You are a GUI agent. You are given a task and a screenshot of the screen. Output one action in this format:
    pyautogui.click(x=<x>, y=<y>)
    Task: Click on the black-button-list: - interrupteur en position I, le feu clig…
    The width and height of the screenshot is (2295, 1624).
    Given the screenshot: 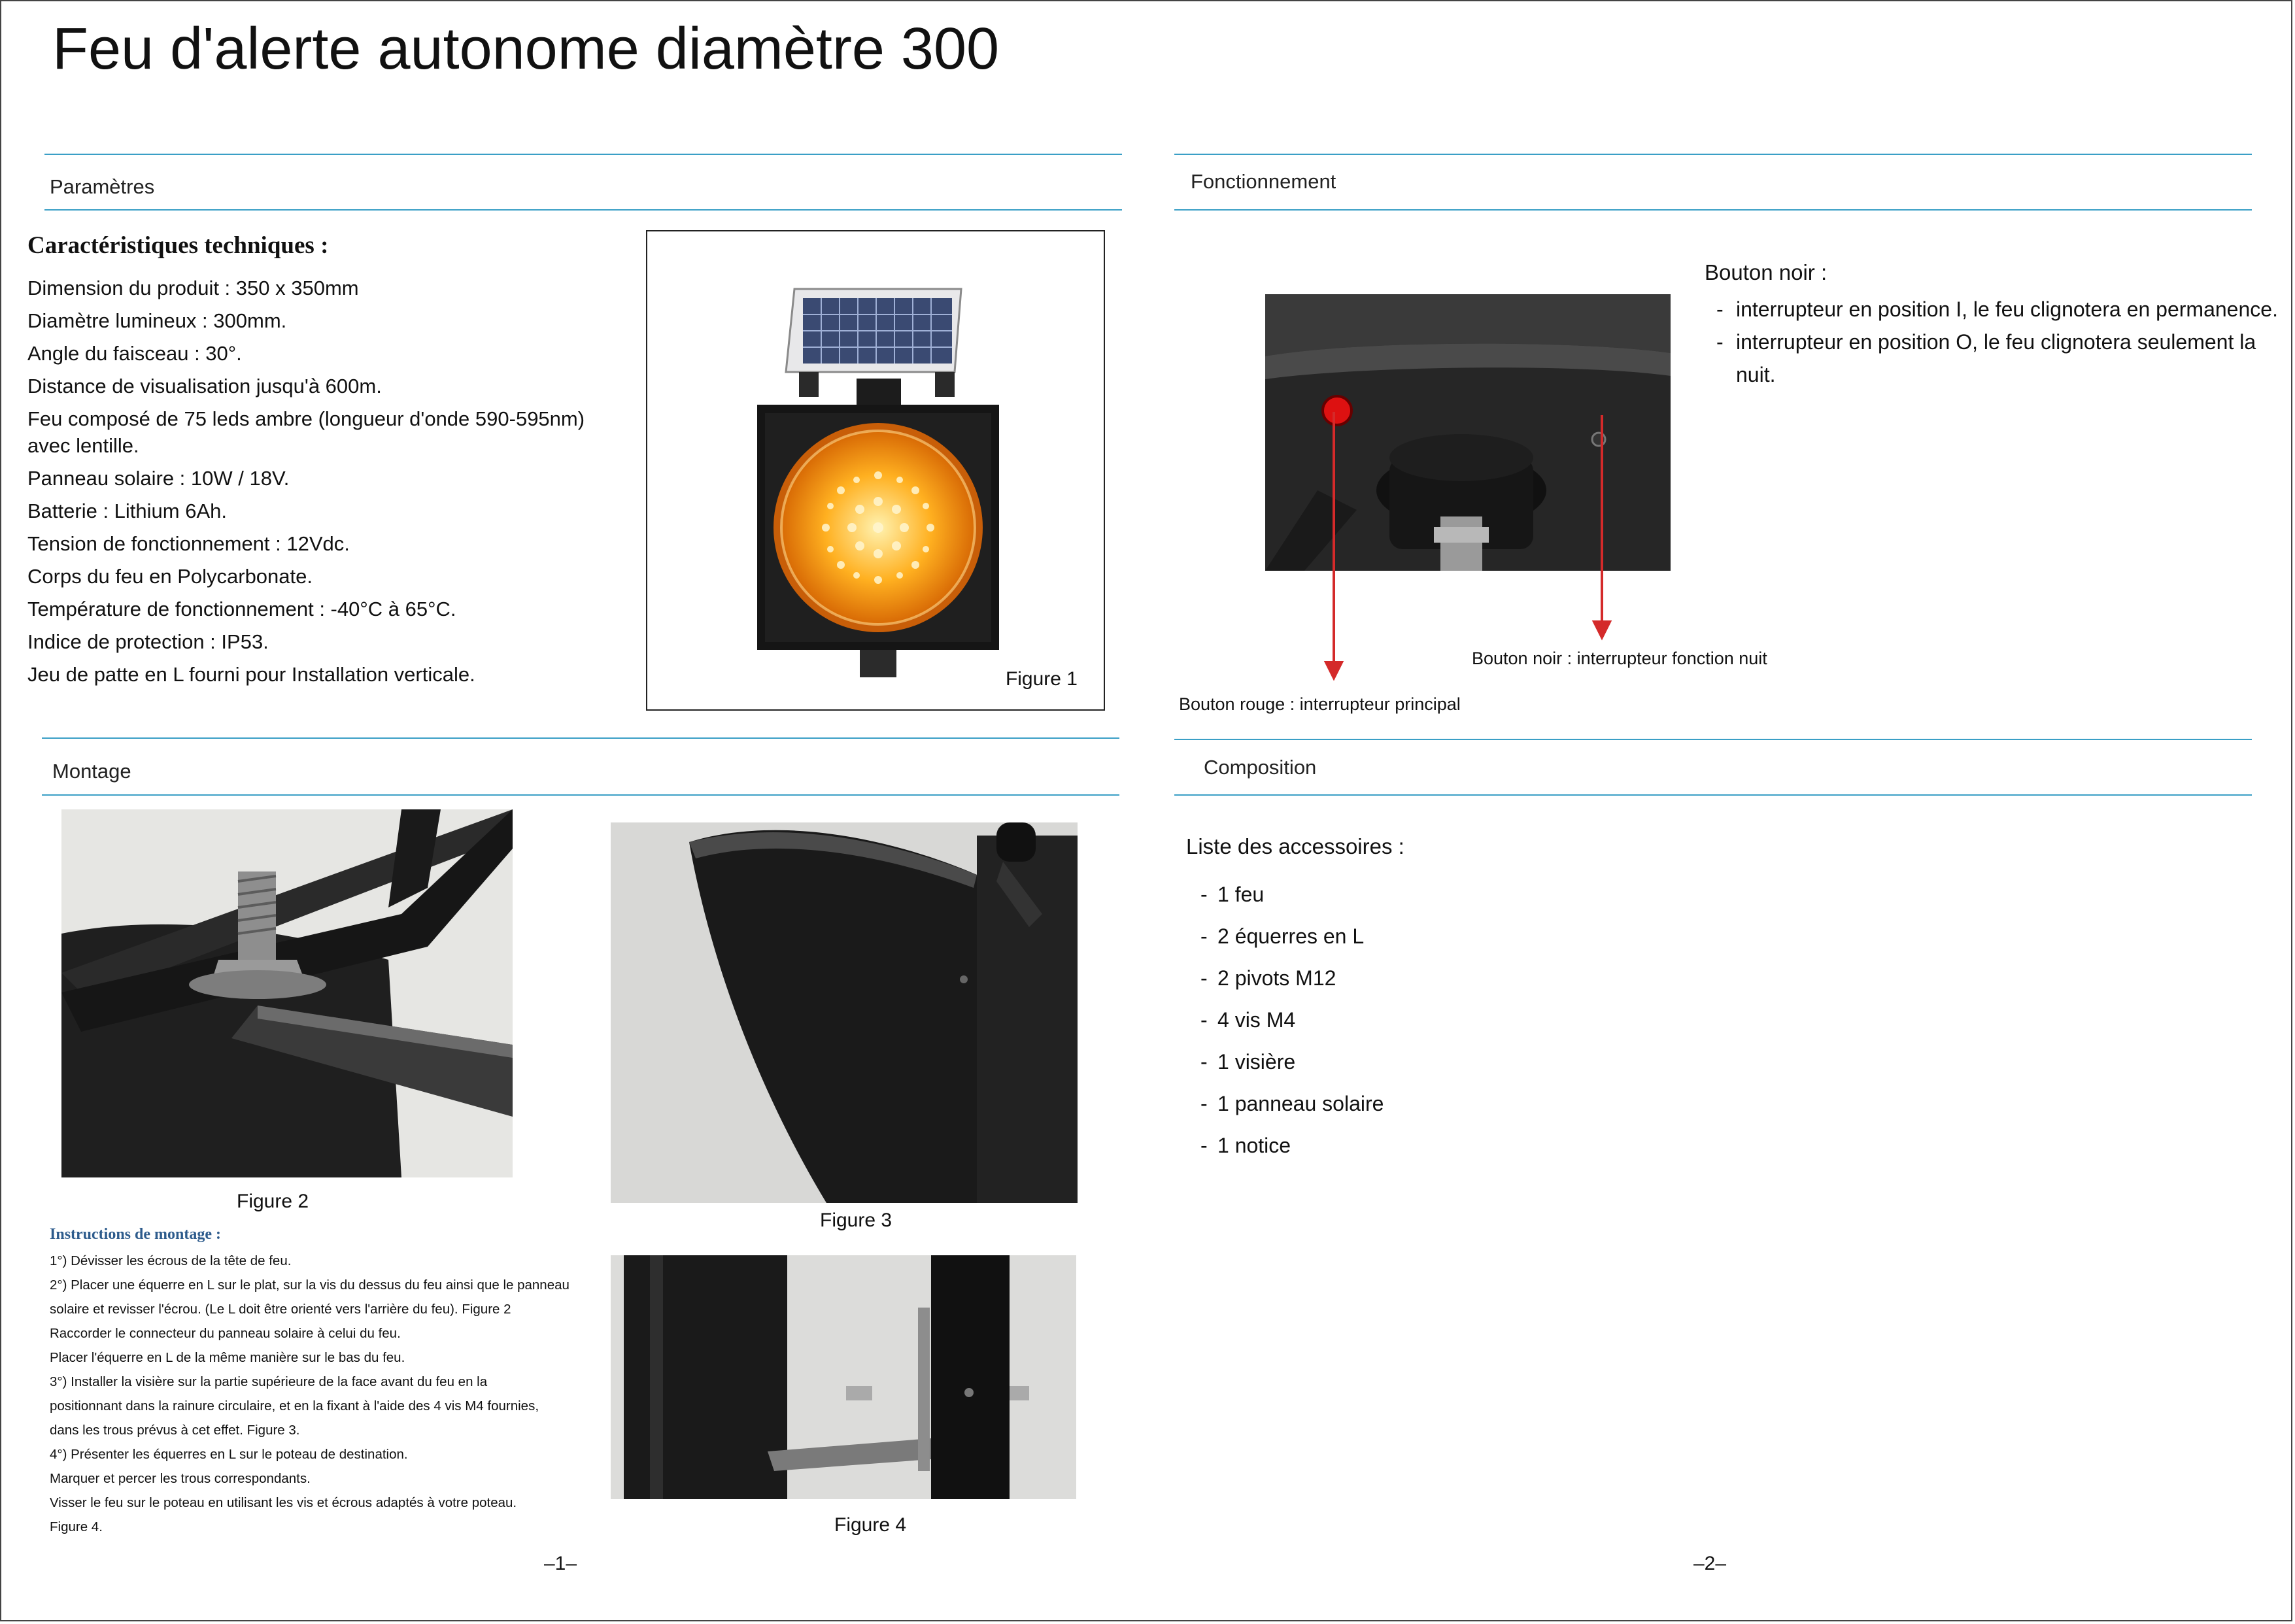 What is the action you would take?
    pyautogui.click(x=1997, y=342)
    